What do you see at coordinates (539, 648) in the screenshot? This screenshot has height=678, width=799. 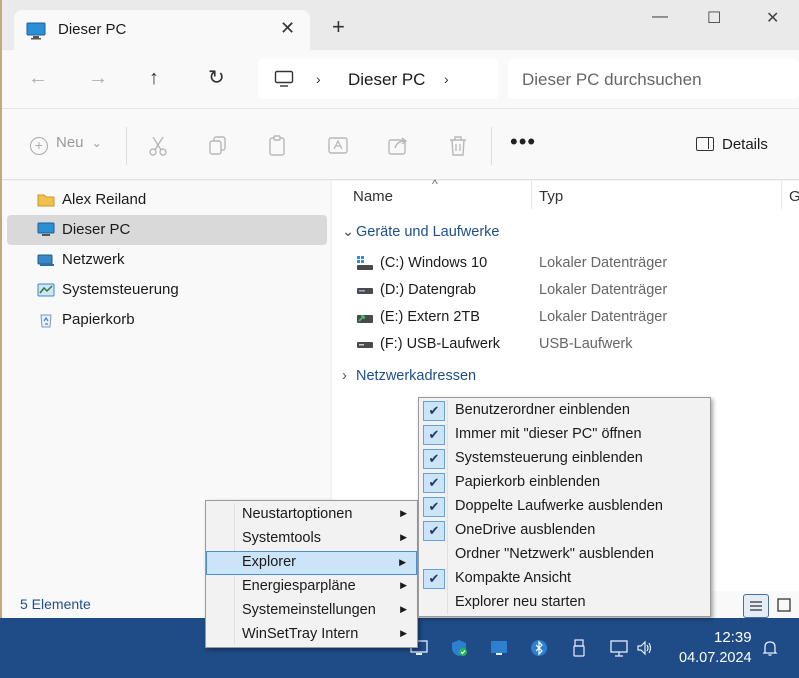 I see `bluetooth-icon` at bounding box center [539, 648].